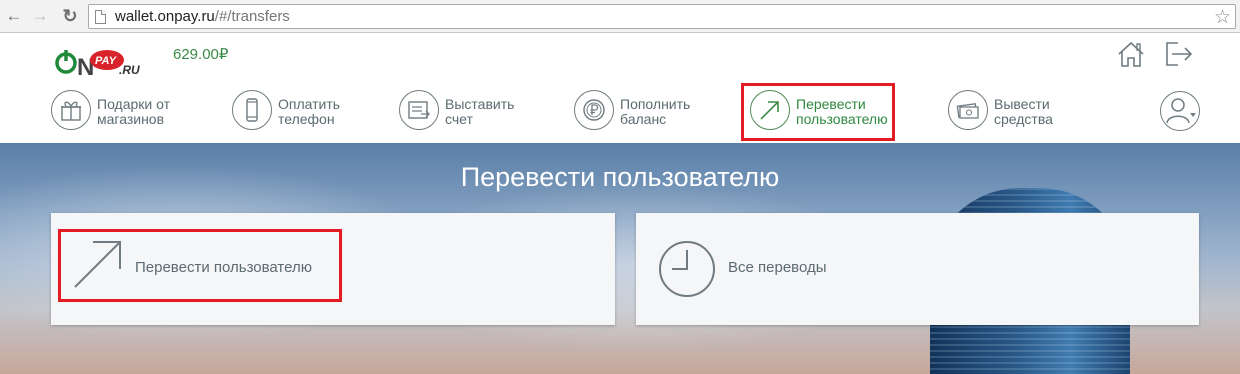 Image resolution: width=1240 pixels, height=374 pixels. Describe the element at coordinates (40, 16) in the screenshot. I see `forward-arrow-icon: →` at that location.